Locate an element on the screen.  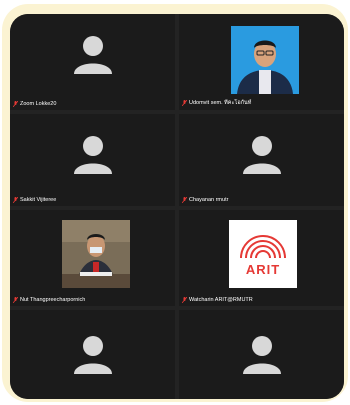
participant-tile: Udomvit sem. ทีคะโอกันท์ is located at coordinates (261, 62).